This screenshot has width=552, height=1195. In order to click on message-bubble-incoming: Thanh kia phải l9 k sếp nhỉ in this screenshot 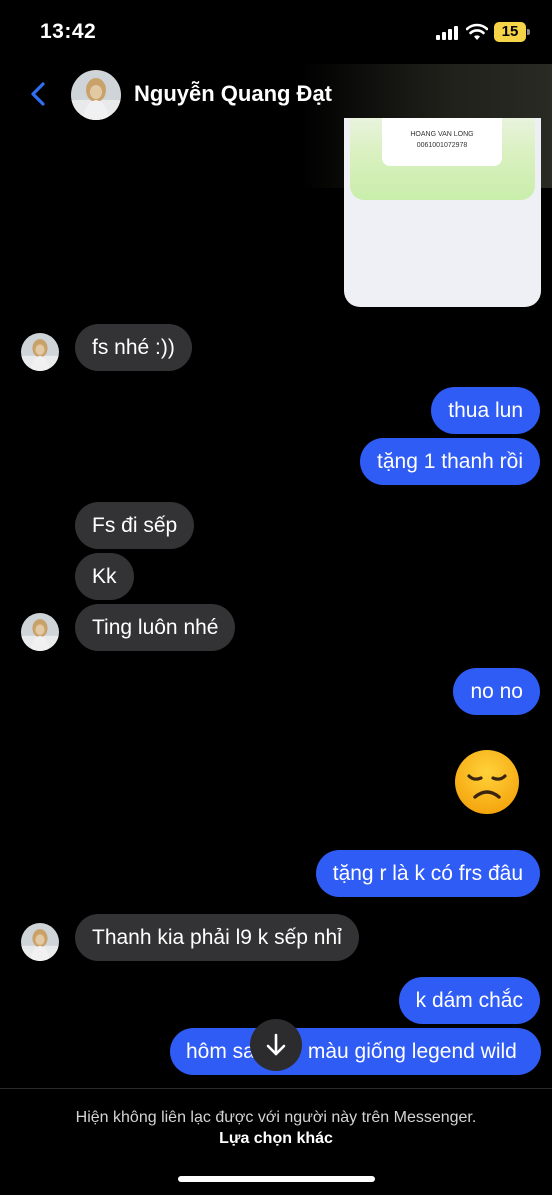, I will do `click(217, 937)`.